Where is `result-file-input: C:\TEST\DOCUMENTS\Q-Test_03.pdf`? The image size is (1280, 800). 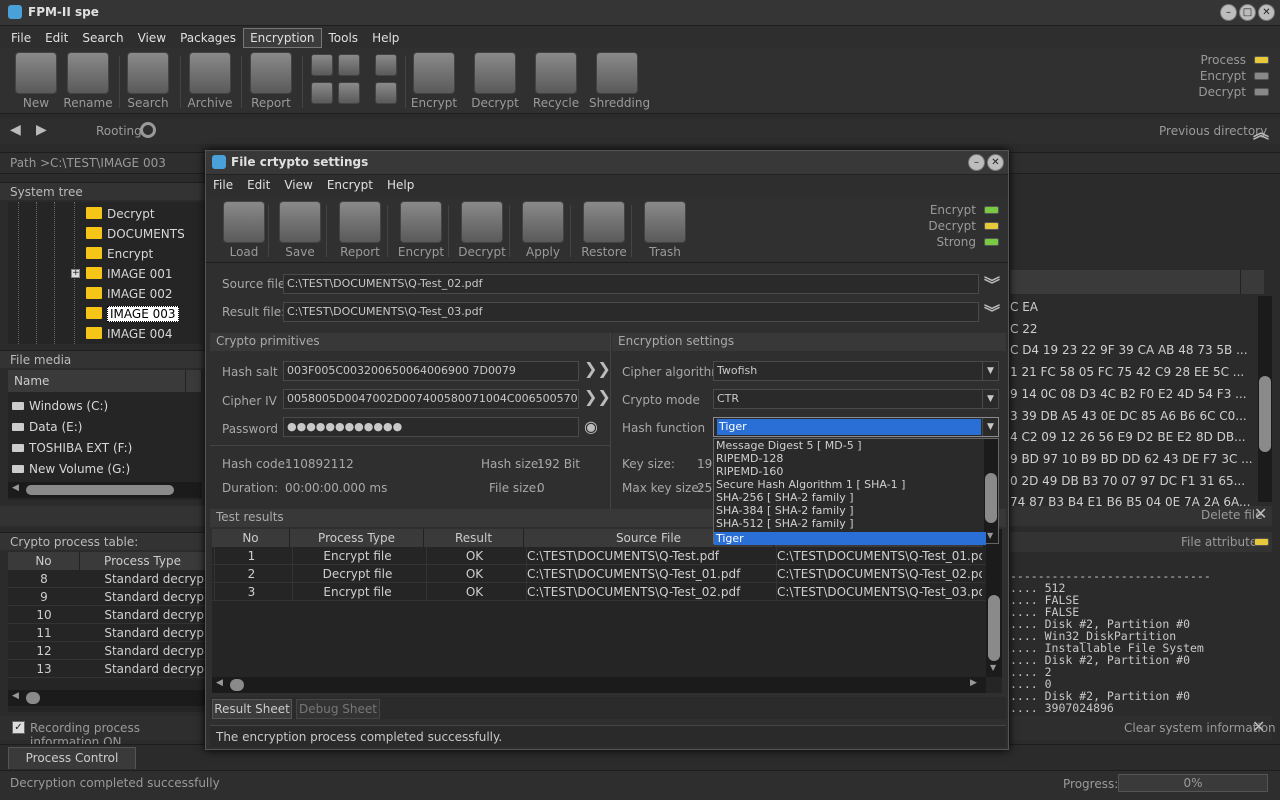
result-file-input: C:\TEST\DOCUMENTS\Q-Test_03.pdf is located at coordinates (631, 312).